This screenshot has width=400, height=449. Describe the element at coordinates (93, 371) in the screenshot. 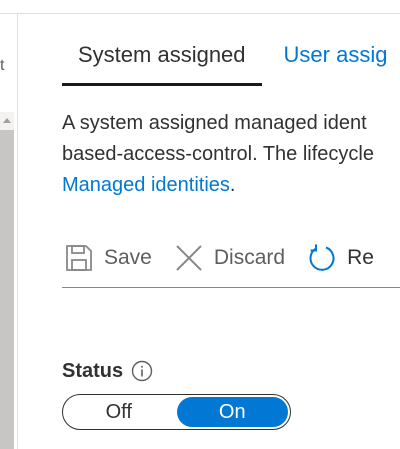

I see `status-label-text: Status` at that location.